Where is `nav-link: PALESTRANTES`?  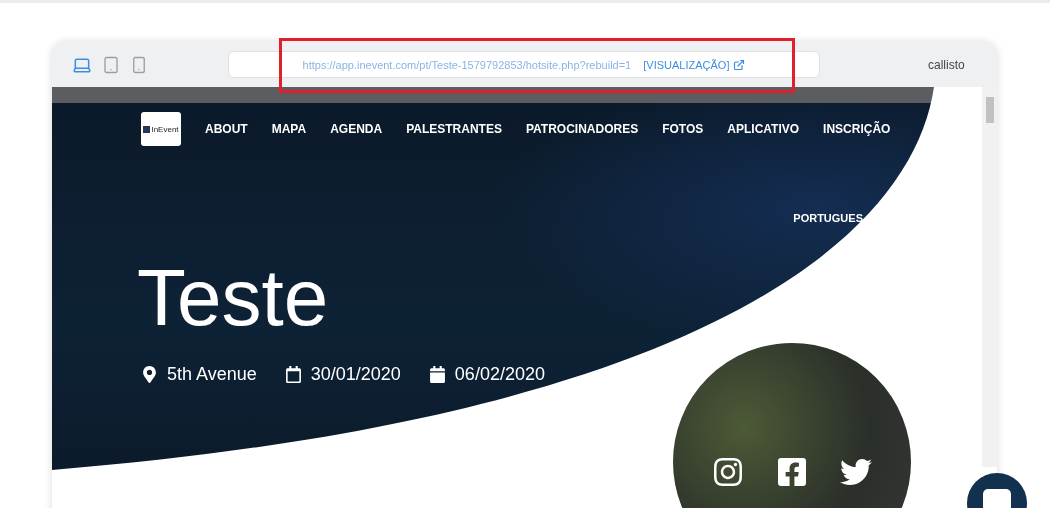
nav-link: PALESTRANTES is located at coordinates (454, 129).